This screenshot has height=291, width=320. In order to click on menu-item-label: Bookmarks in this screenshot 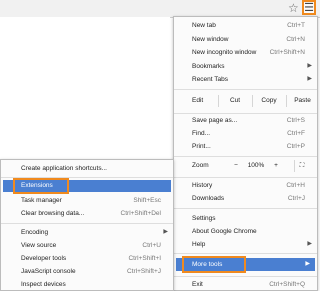, I will do `click(208, 66)`.